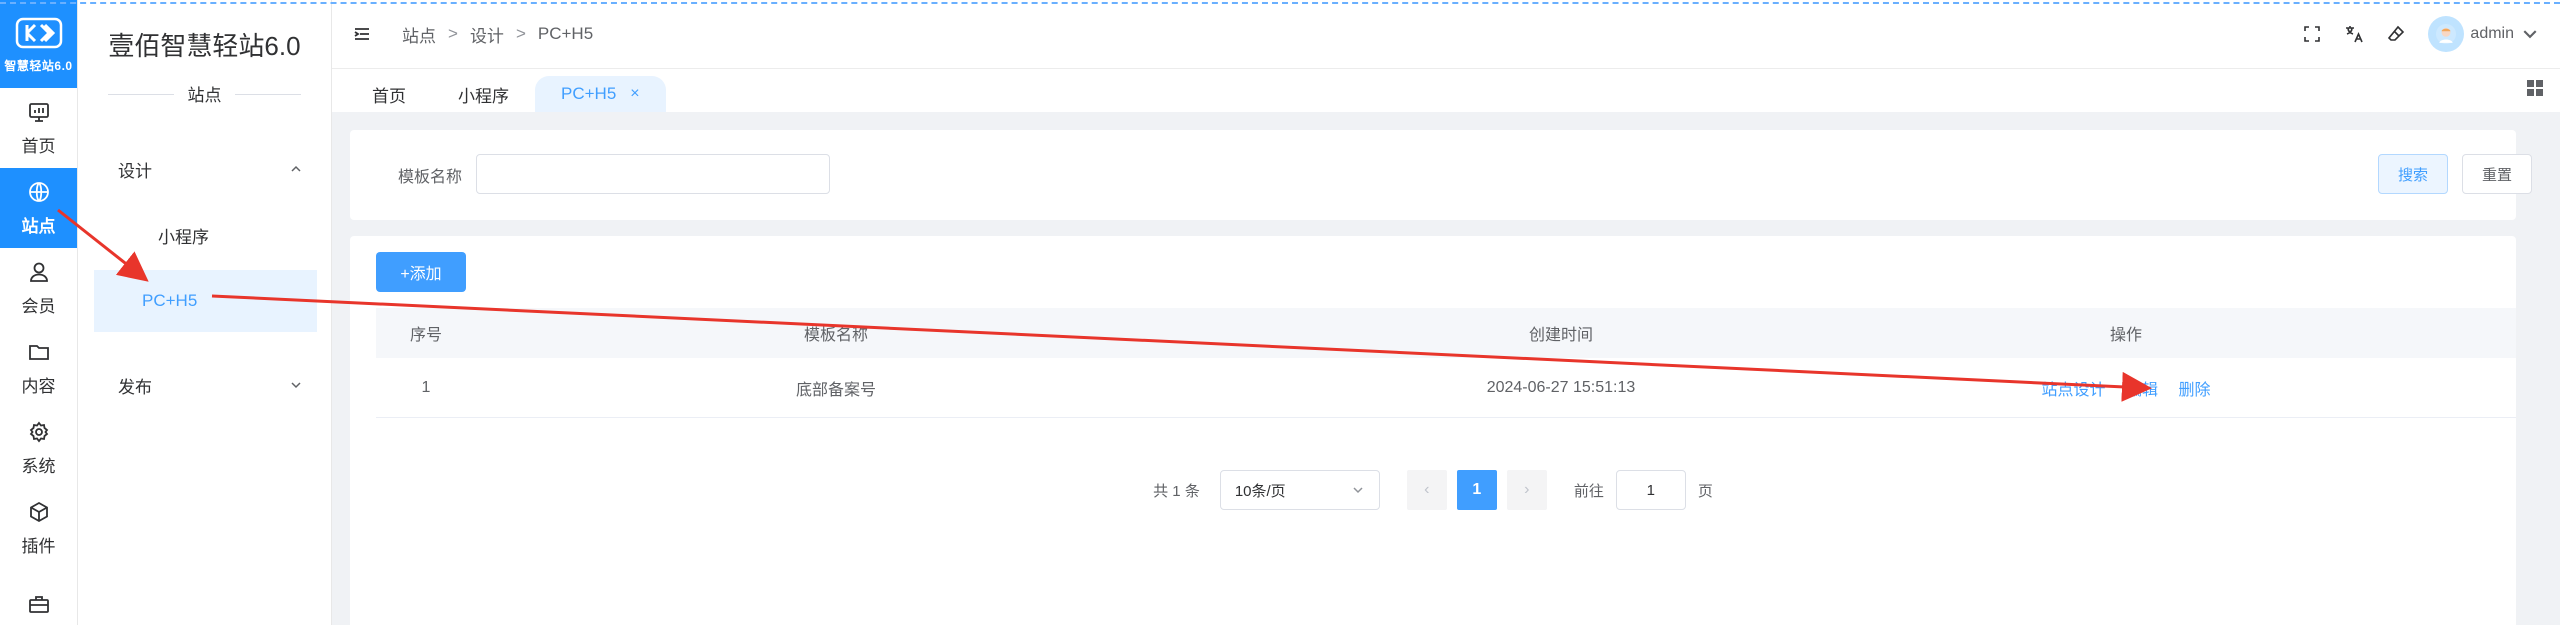  Describe the element at coordinates (2354, 34) in the screenshot. I see `translate-icon` at that location.